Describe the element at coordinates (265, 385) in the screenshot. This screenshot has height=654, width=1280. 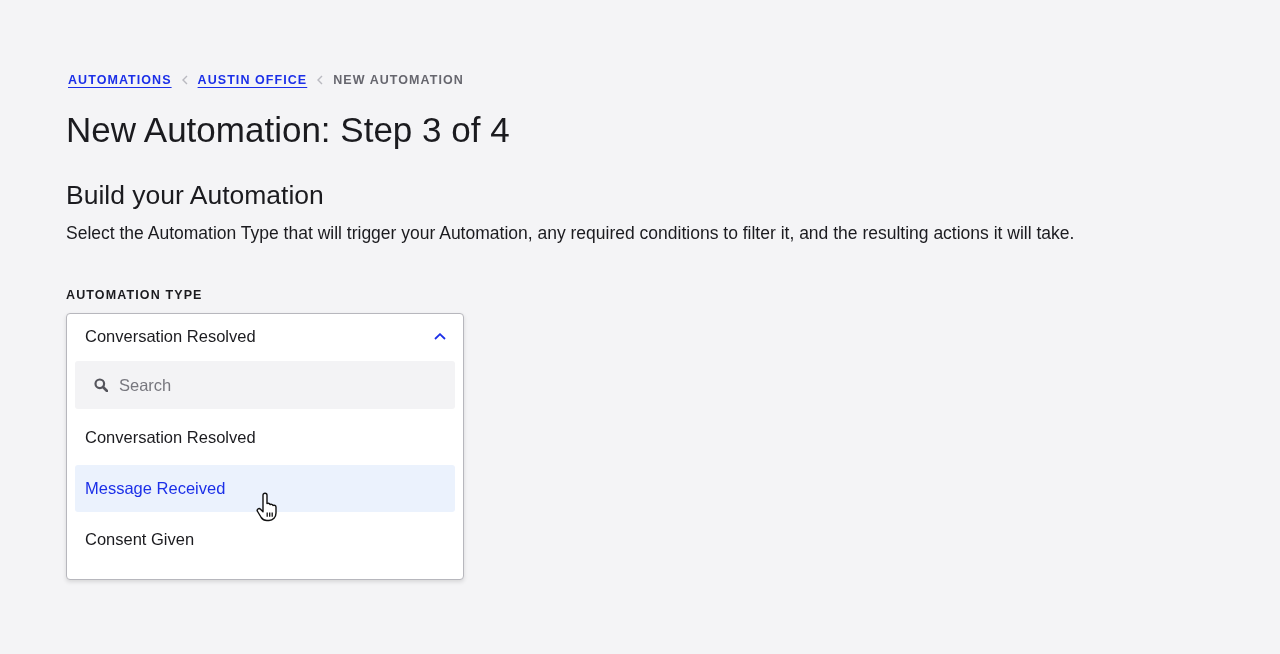
I see `search-field: Search` at that location.